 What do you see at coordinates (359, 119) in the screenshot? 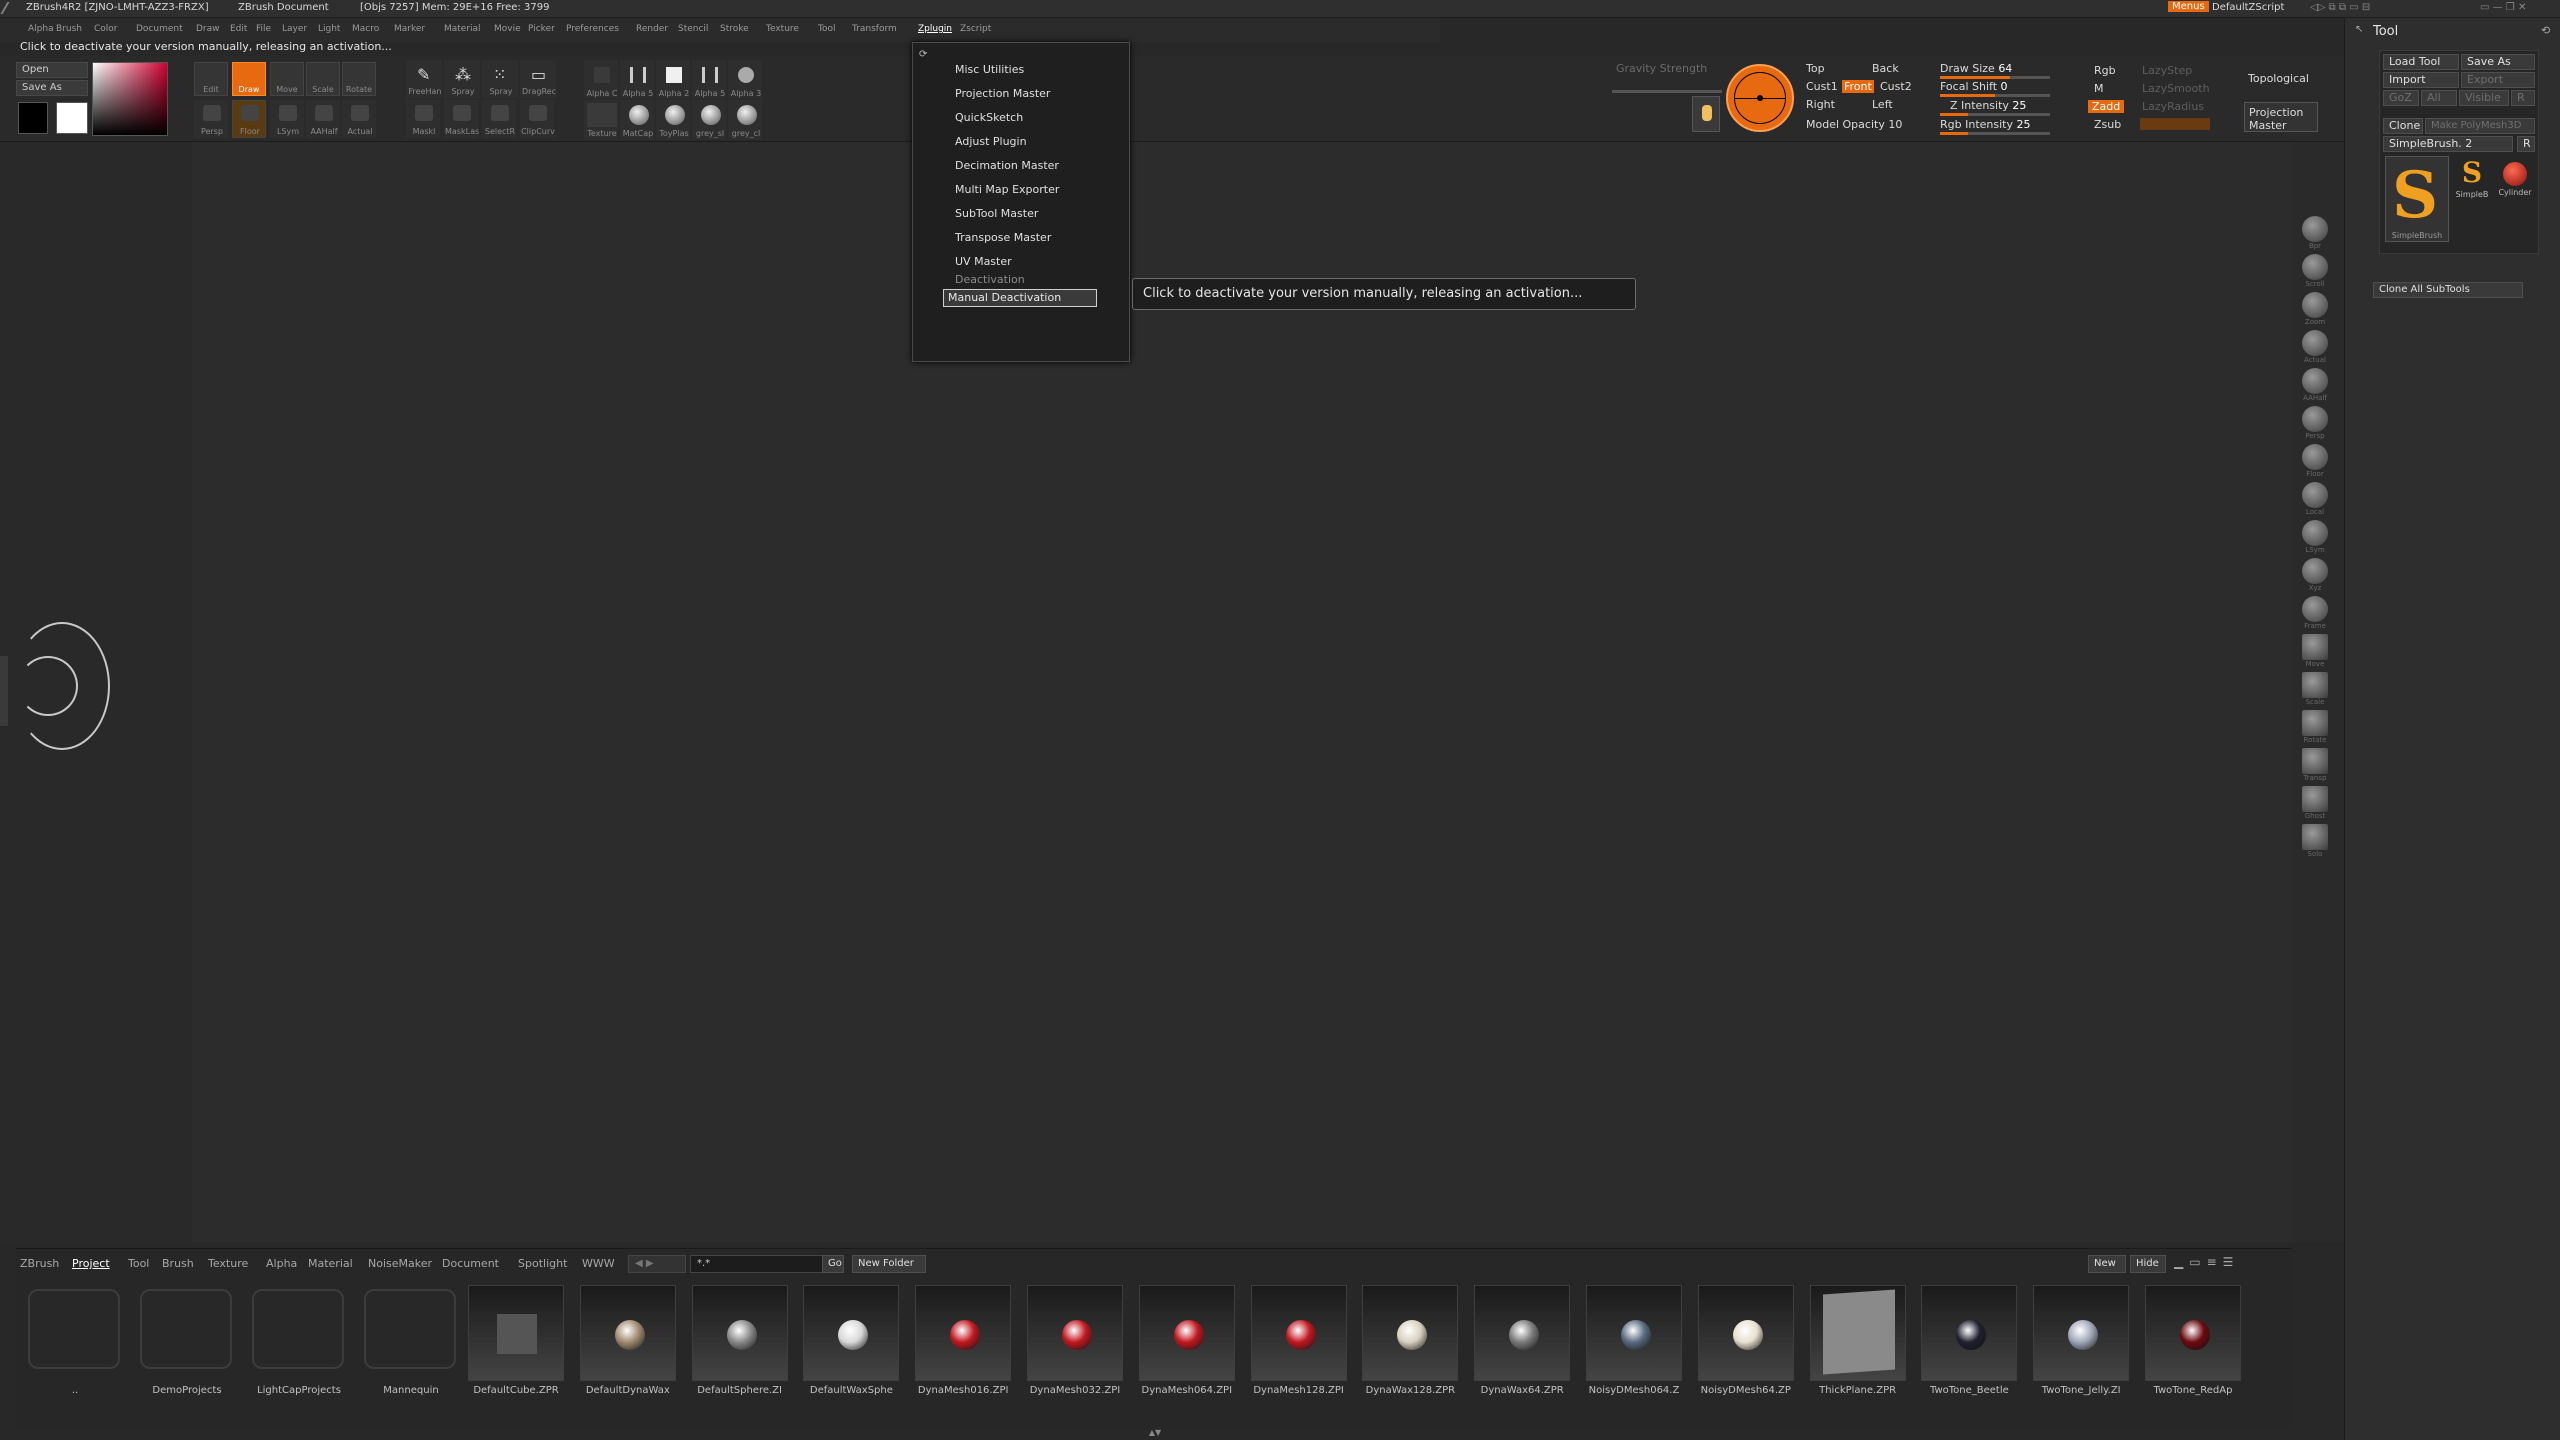
I see `mode-actual: Actual` at bounding box center [359, 119].